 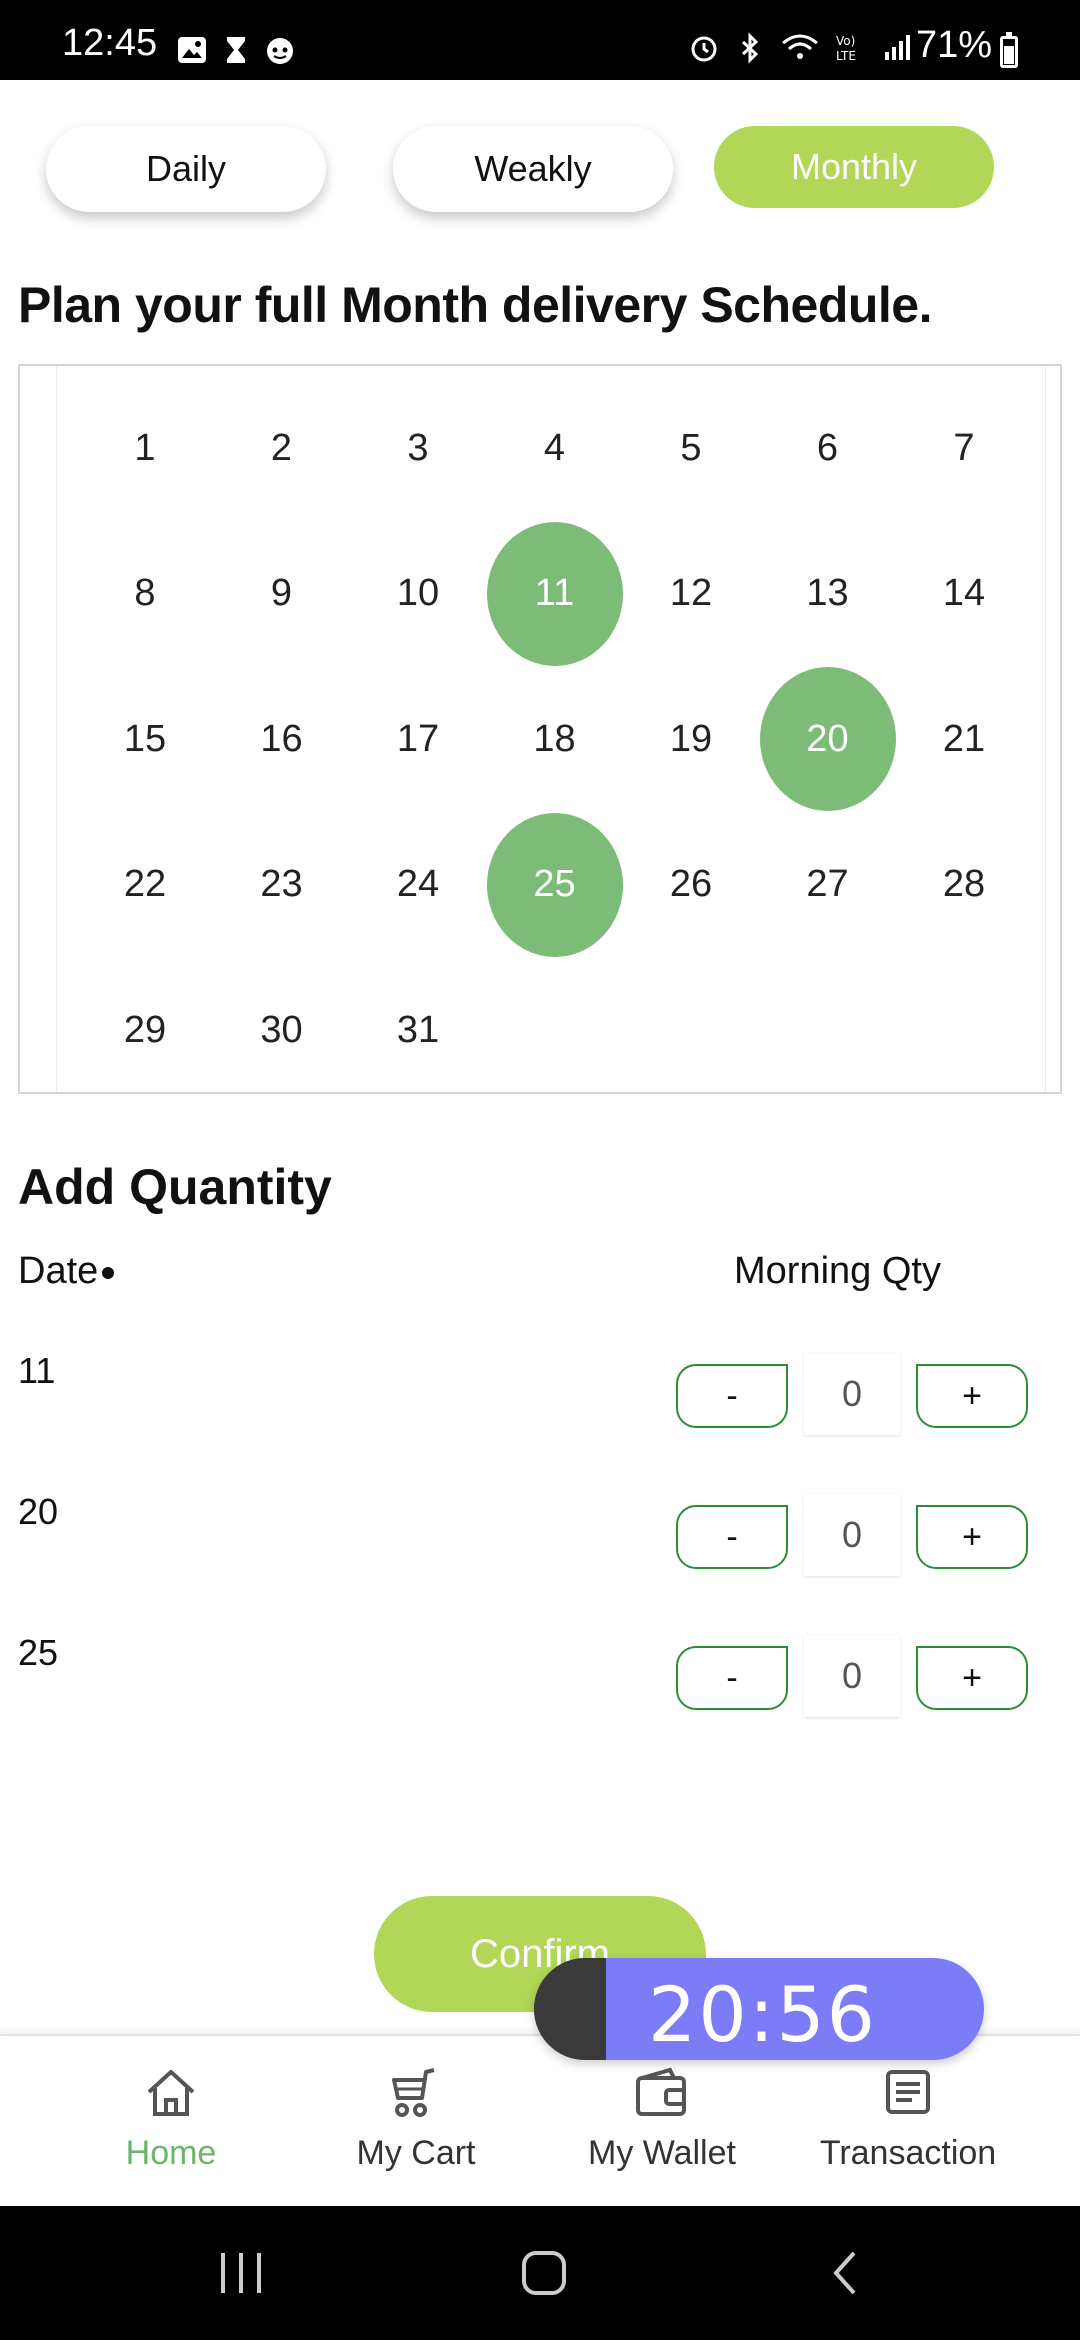 I want to click on battery-icon, so click(x=1009, y=50).